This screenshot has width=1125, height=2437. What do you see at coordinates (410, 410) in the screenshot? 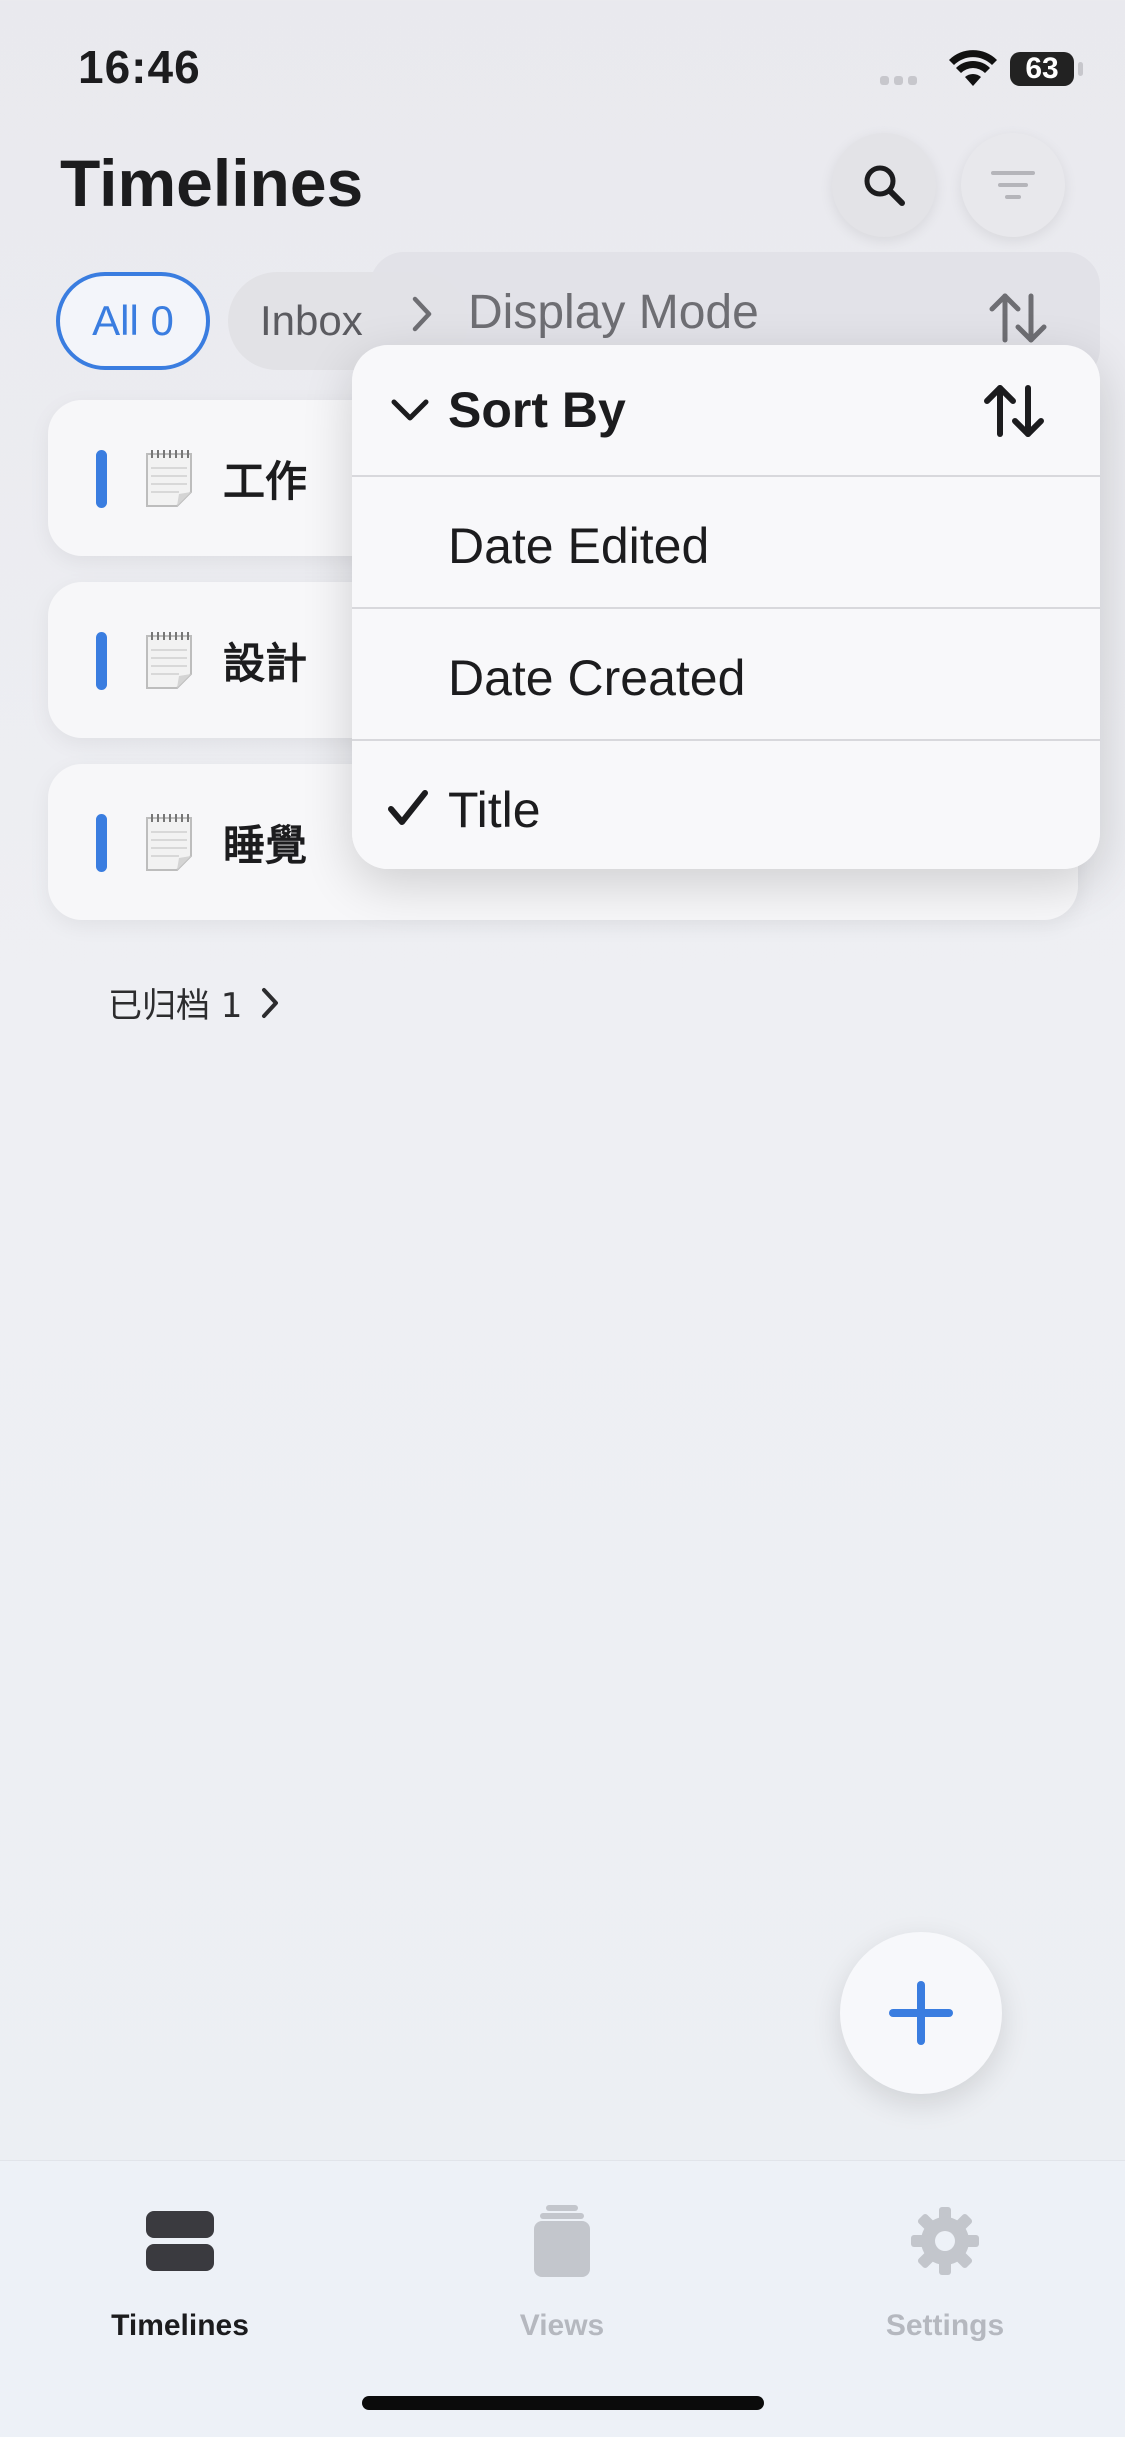
I see `chevron-down-icon` at bounding box center [410, 410].